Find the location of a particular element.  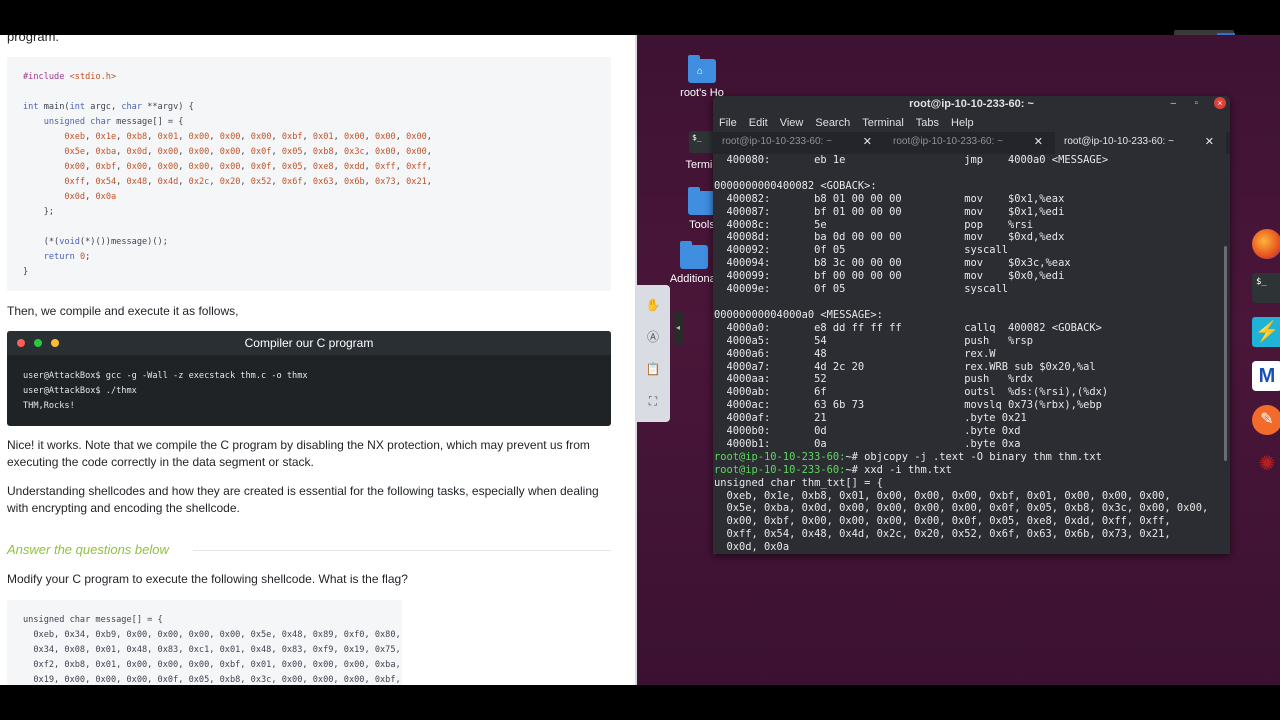

desktop-icon-home: ⌂ root's Ho is located at coordinates (702, 77).